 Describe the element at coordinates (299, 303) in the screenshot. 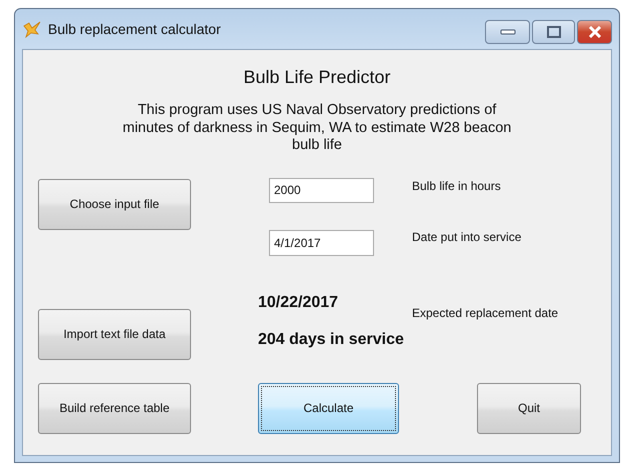

I see `replacement-date: 10/22/2017` at that location.